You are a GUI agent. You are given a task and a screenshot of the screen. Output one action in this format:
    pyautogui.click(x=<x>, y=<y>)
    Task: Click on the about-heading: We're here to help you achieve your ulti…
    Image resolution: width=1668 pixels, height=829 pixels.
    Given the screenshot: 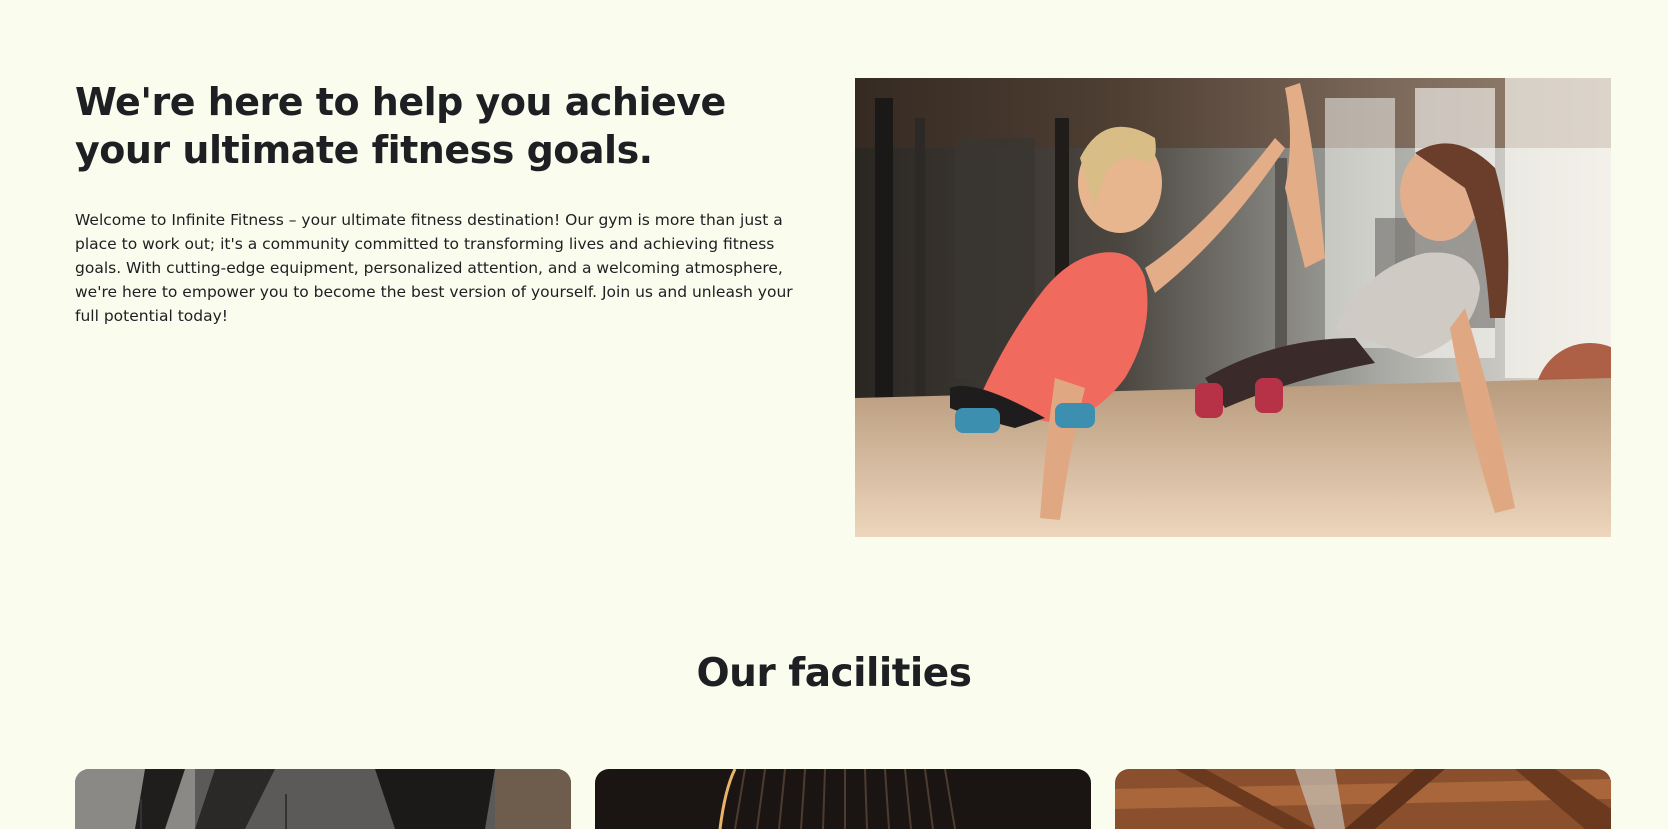 What is the action you would take?
    pyautogui.click(x=400, y=126)
    